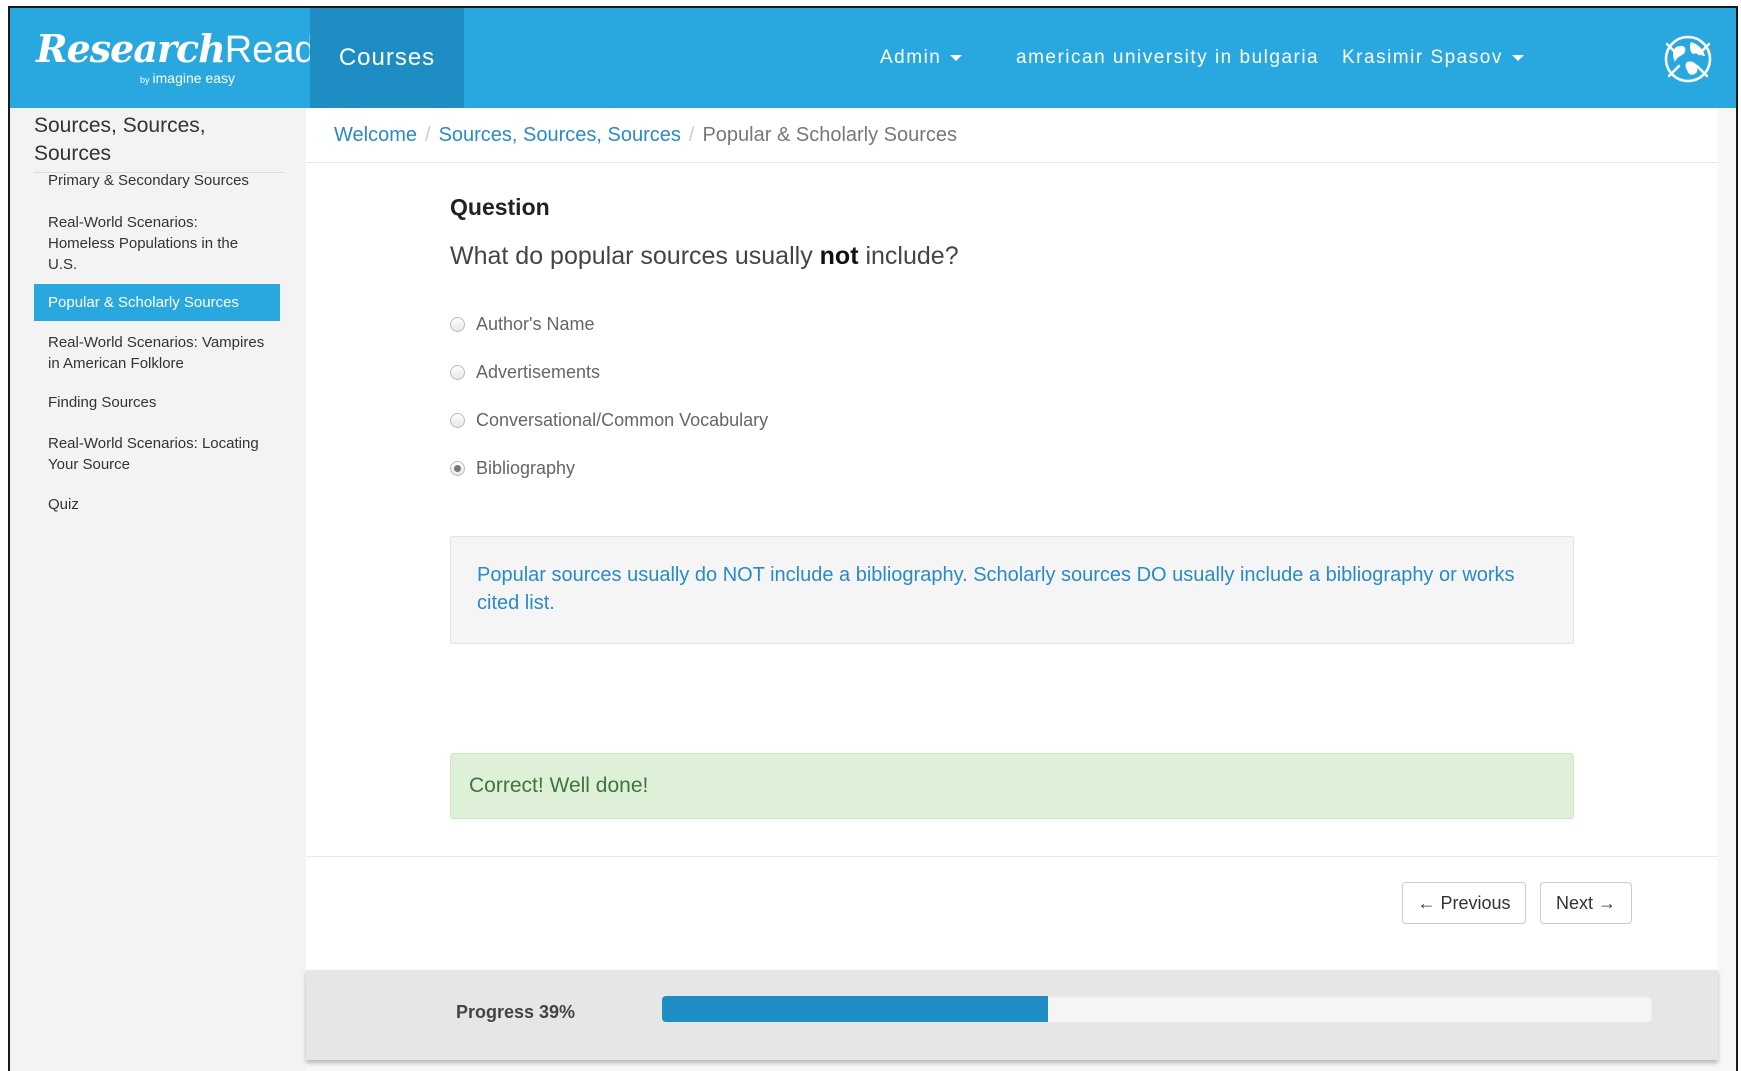 The image size is (1741, 1071). What do you see at coordinates (1012, 786) in the screenshot?
I see `feedback-alert: Correct! Well done!` at bounding box center [1012, 786].